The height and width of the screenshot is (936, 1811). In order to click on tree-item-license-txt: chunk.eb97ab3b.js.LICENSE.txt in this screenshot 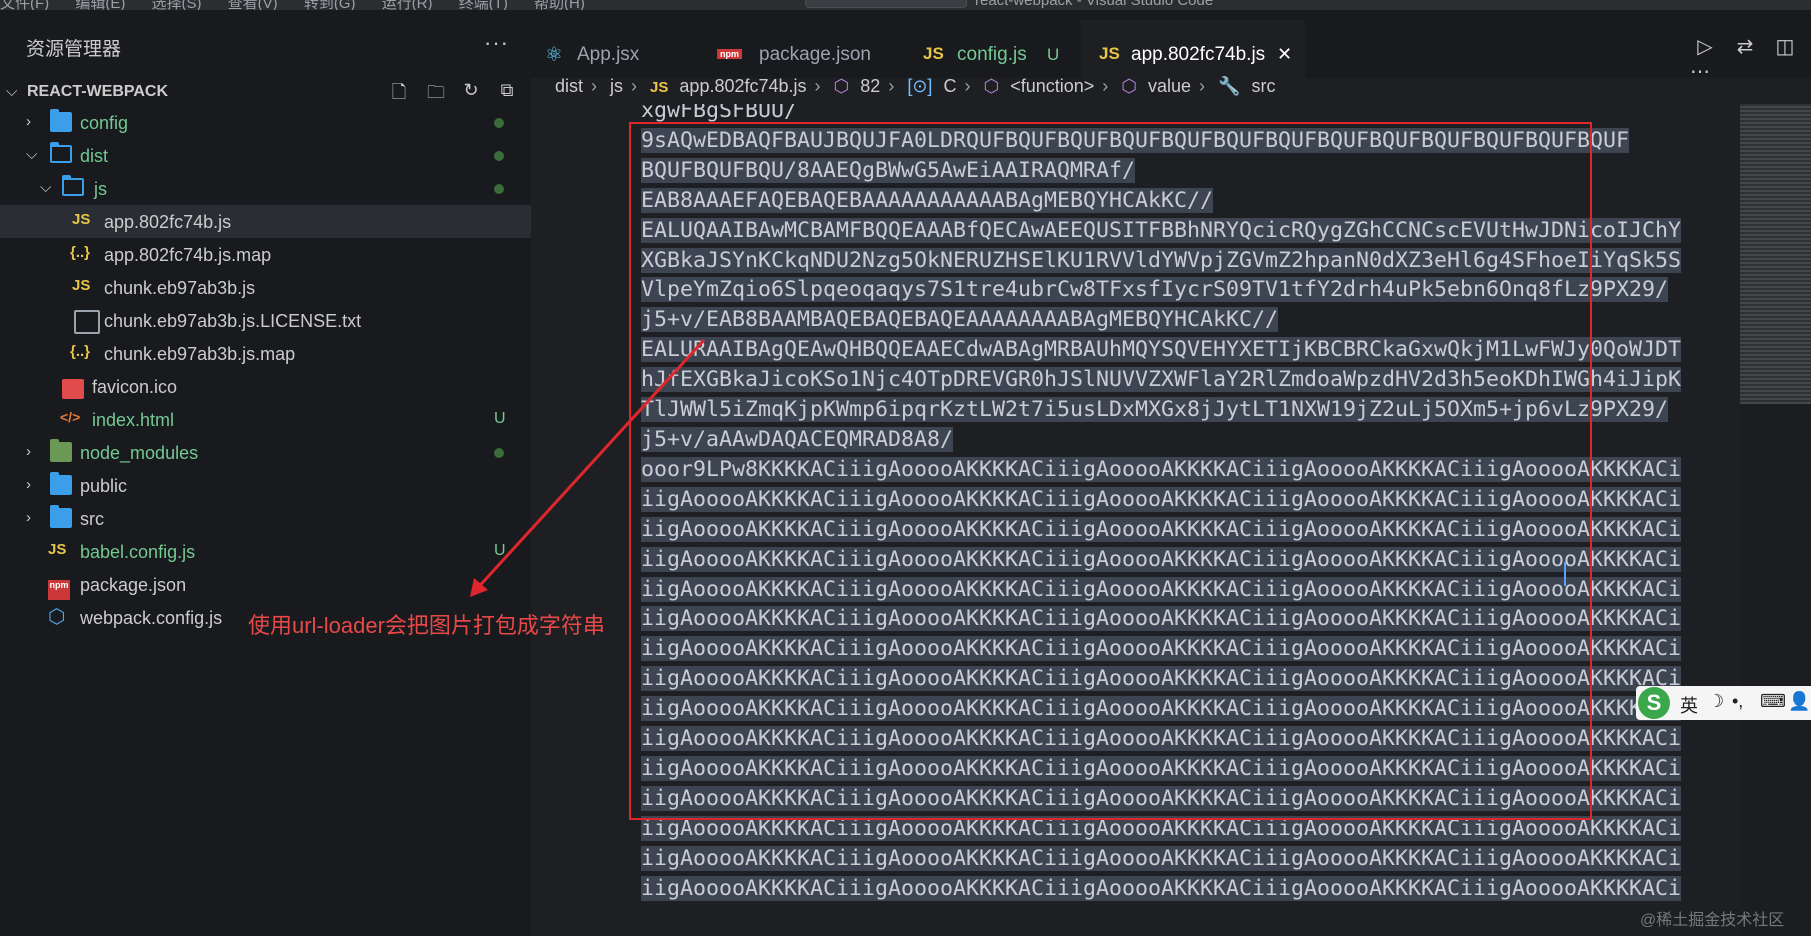, I will do `click(265, 320)`.